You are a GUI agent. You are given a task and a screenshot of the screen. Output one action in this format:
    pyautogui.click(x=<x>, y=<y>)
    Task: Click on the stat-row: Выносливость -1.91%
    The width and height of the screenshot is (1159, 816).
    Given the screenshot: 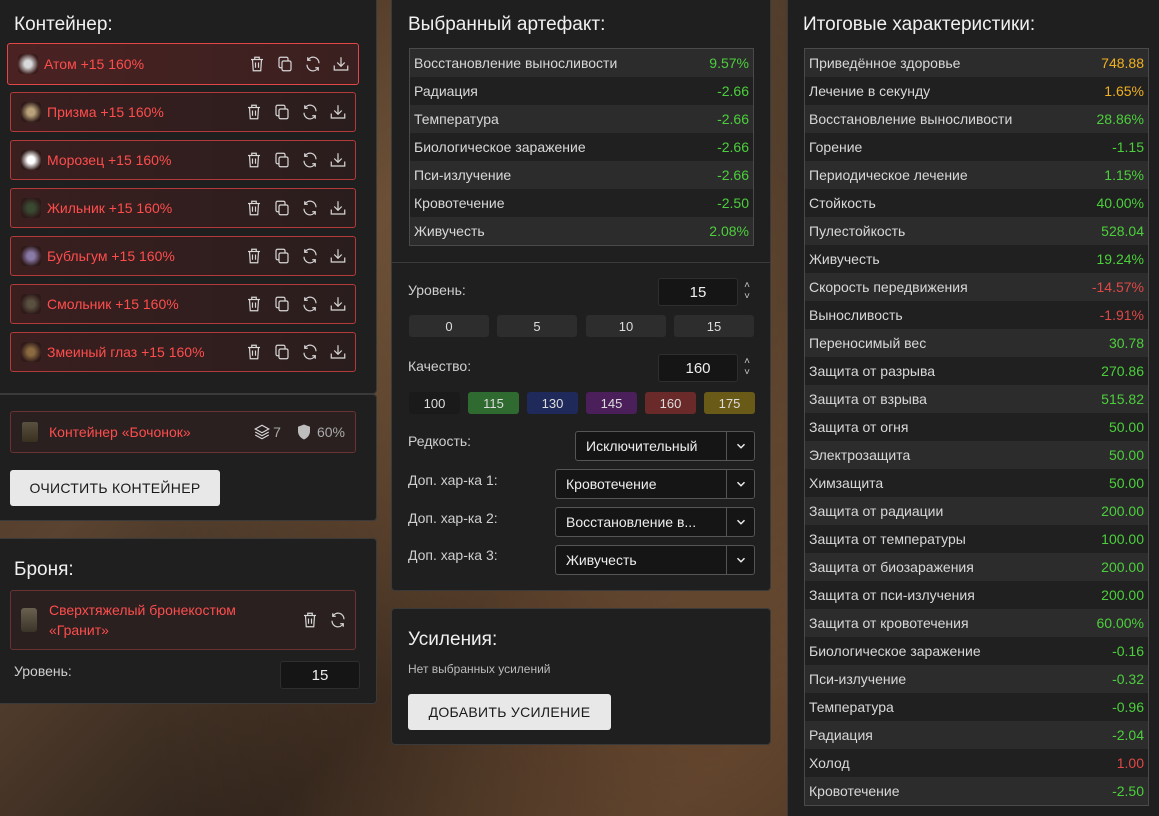 What is the action you would take?
    pyautogui.click(x=976, y=315)
    